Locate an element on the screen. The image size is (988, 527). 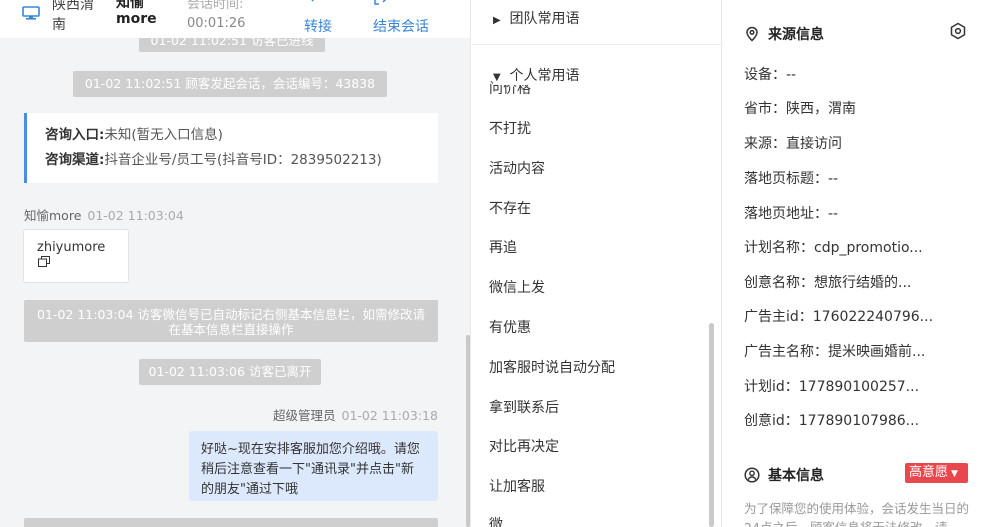
phrase-item: 对比再决定 is located at coordinates (524, 446).